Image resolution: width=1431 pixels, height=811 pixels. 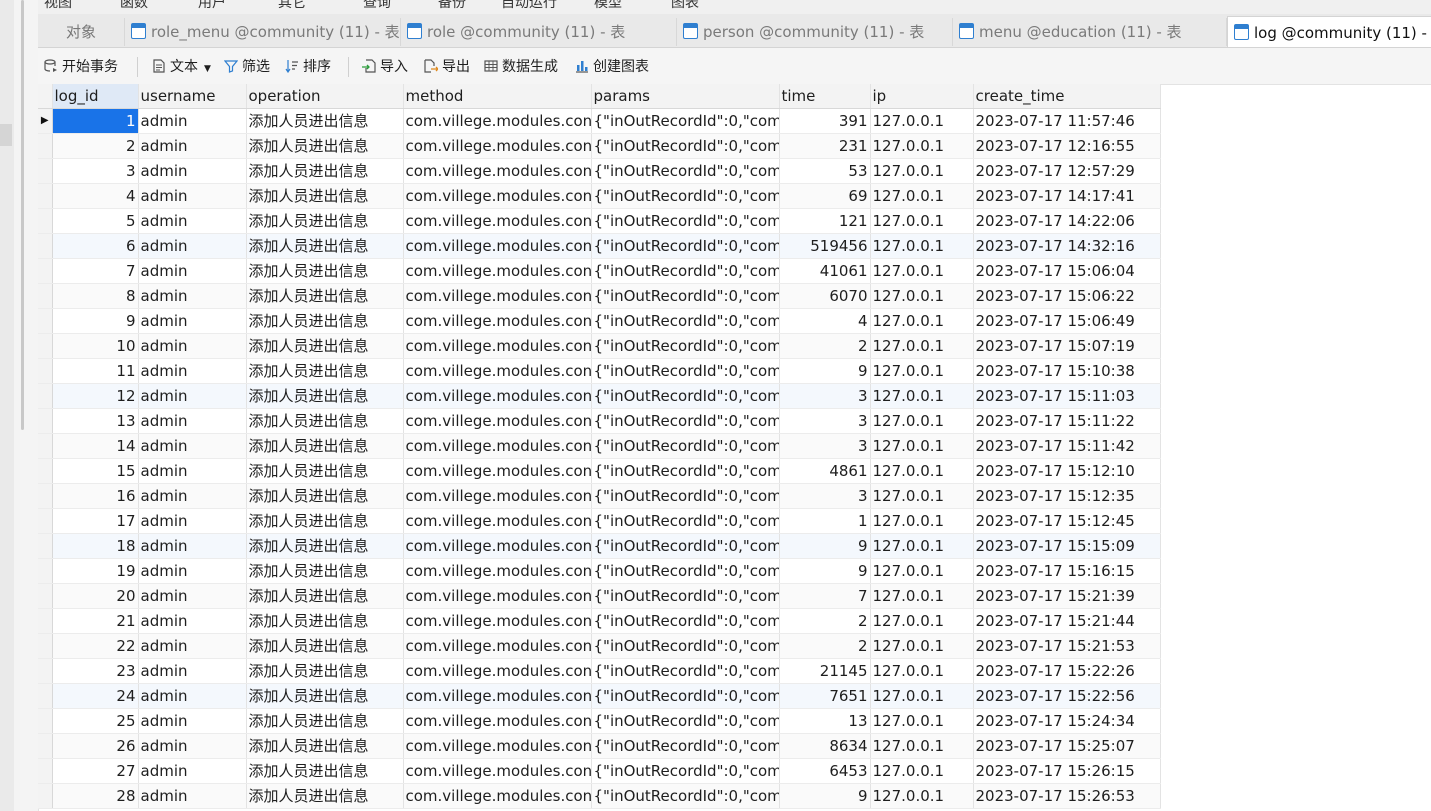 I want to click on cell-create-time: 2023-07-17 12:16:55, so click(x=1067, y=146).